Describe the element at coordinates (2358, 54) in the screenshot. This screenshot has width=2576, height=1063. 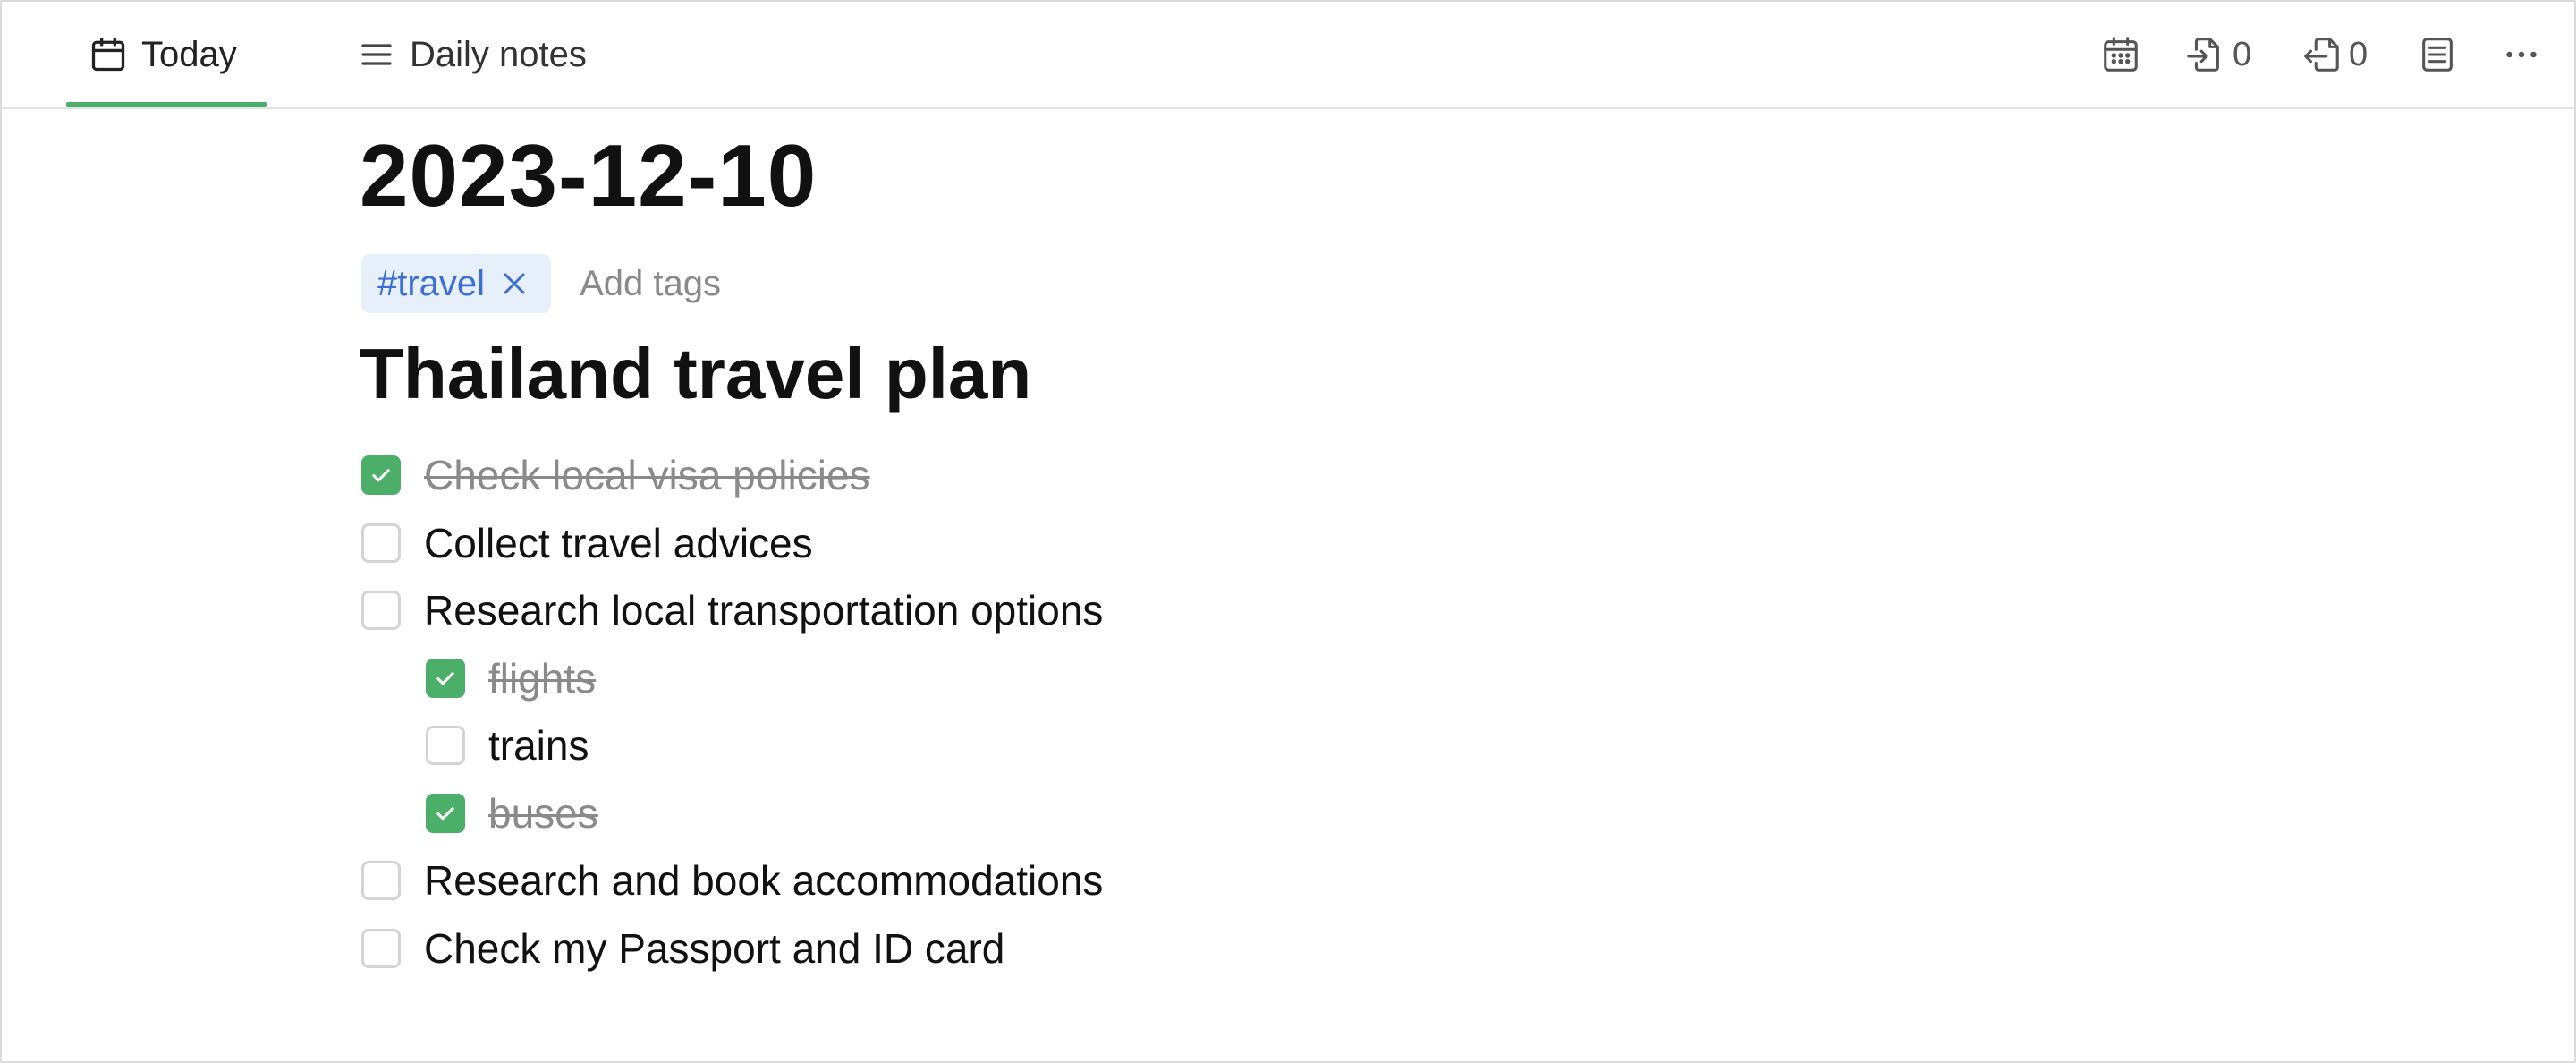
I see `outgoing-links-count: 0` at that location.